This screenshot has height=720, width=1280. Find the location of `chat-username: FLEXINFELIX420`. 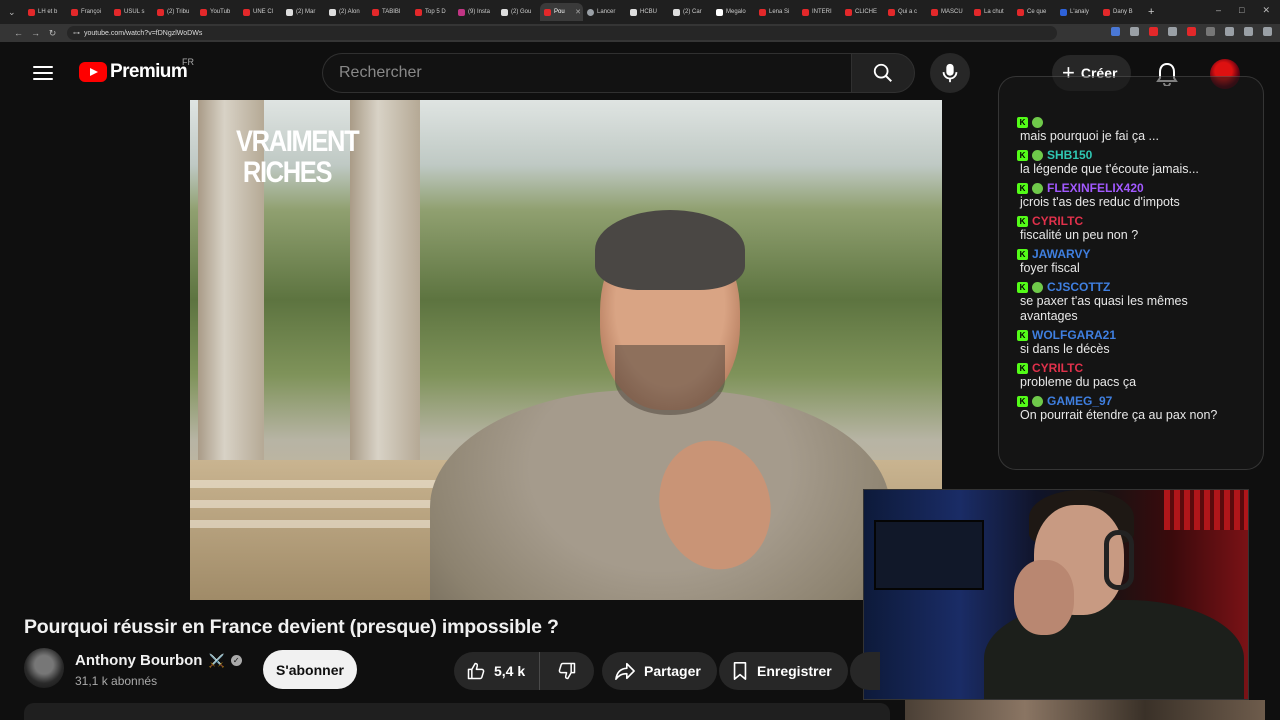

chat-username: FLEXINFELIX420 is located at coordinates (1095, 188).